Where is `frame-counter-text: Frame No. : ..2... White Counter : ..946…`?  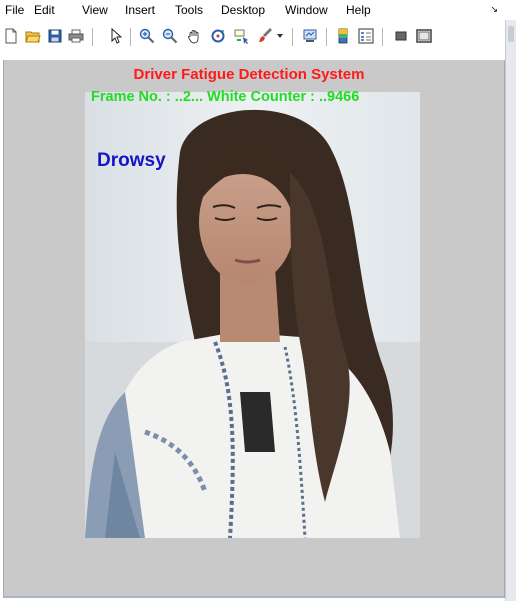 frame-counter-text: Frame No. : ..2... White Counter : ..946… is located at coordinates (225, 97).